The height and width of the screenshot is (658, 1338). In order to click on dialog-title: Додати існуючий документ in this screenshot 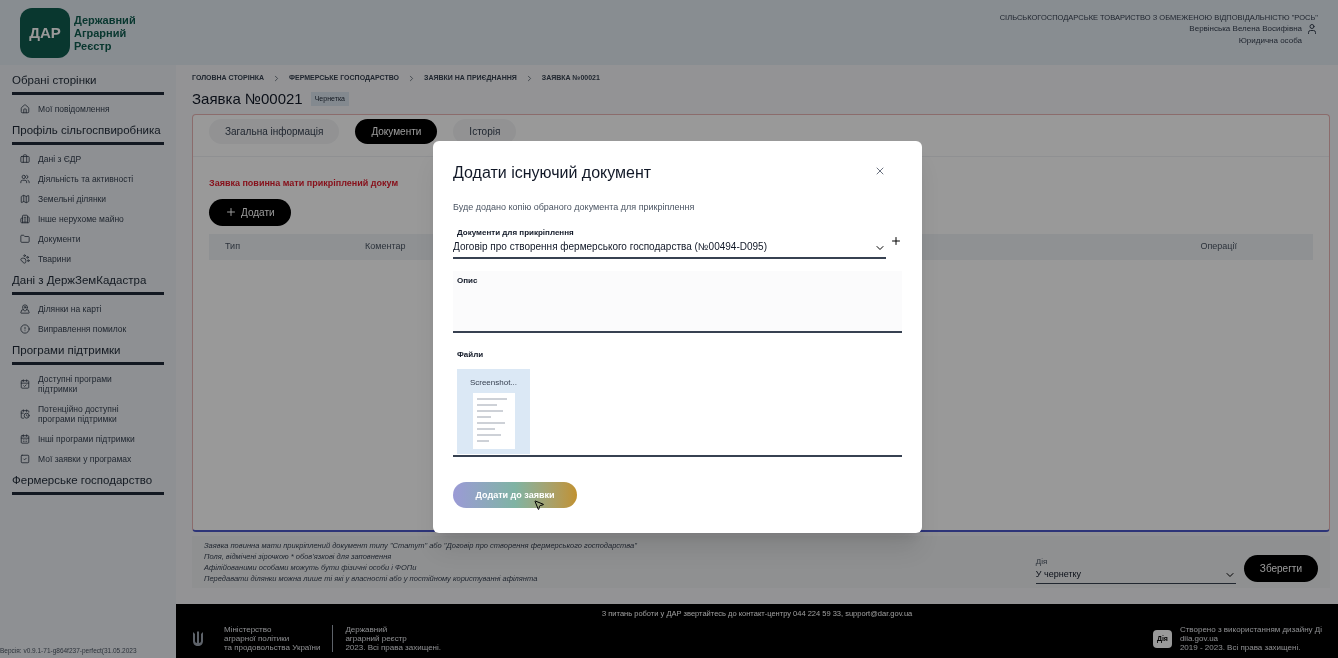, I will do `click(552, 173)`.